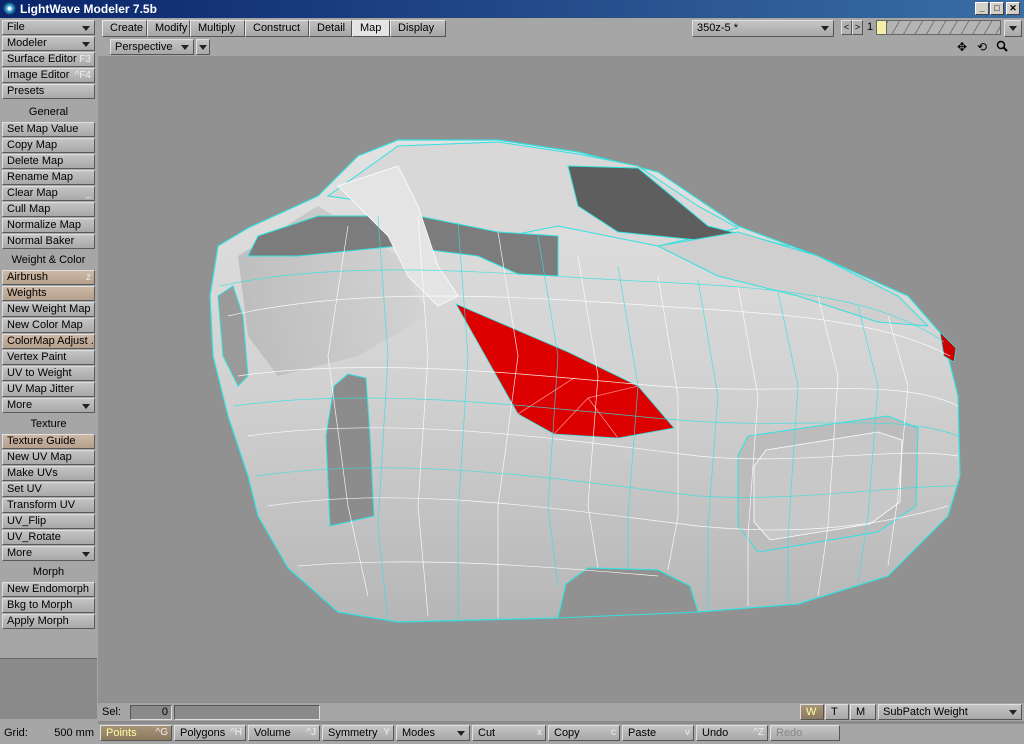 This screenshot has height=744, width=1024. Describe the element at coordinates (837, 712) in the screenshot. I see `texture-map-toggle: T` at that location.